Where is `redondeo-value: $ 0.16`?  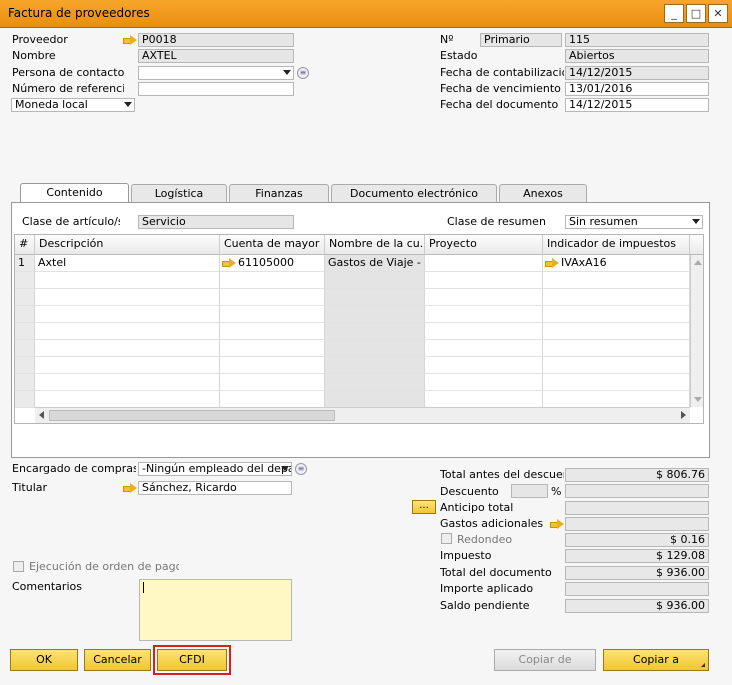
redondeo-value: $ 0.16 is located at coordinates (637, 540).